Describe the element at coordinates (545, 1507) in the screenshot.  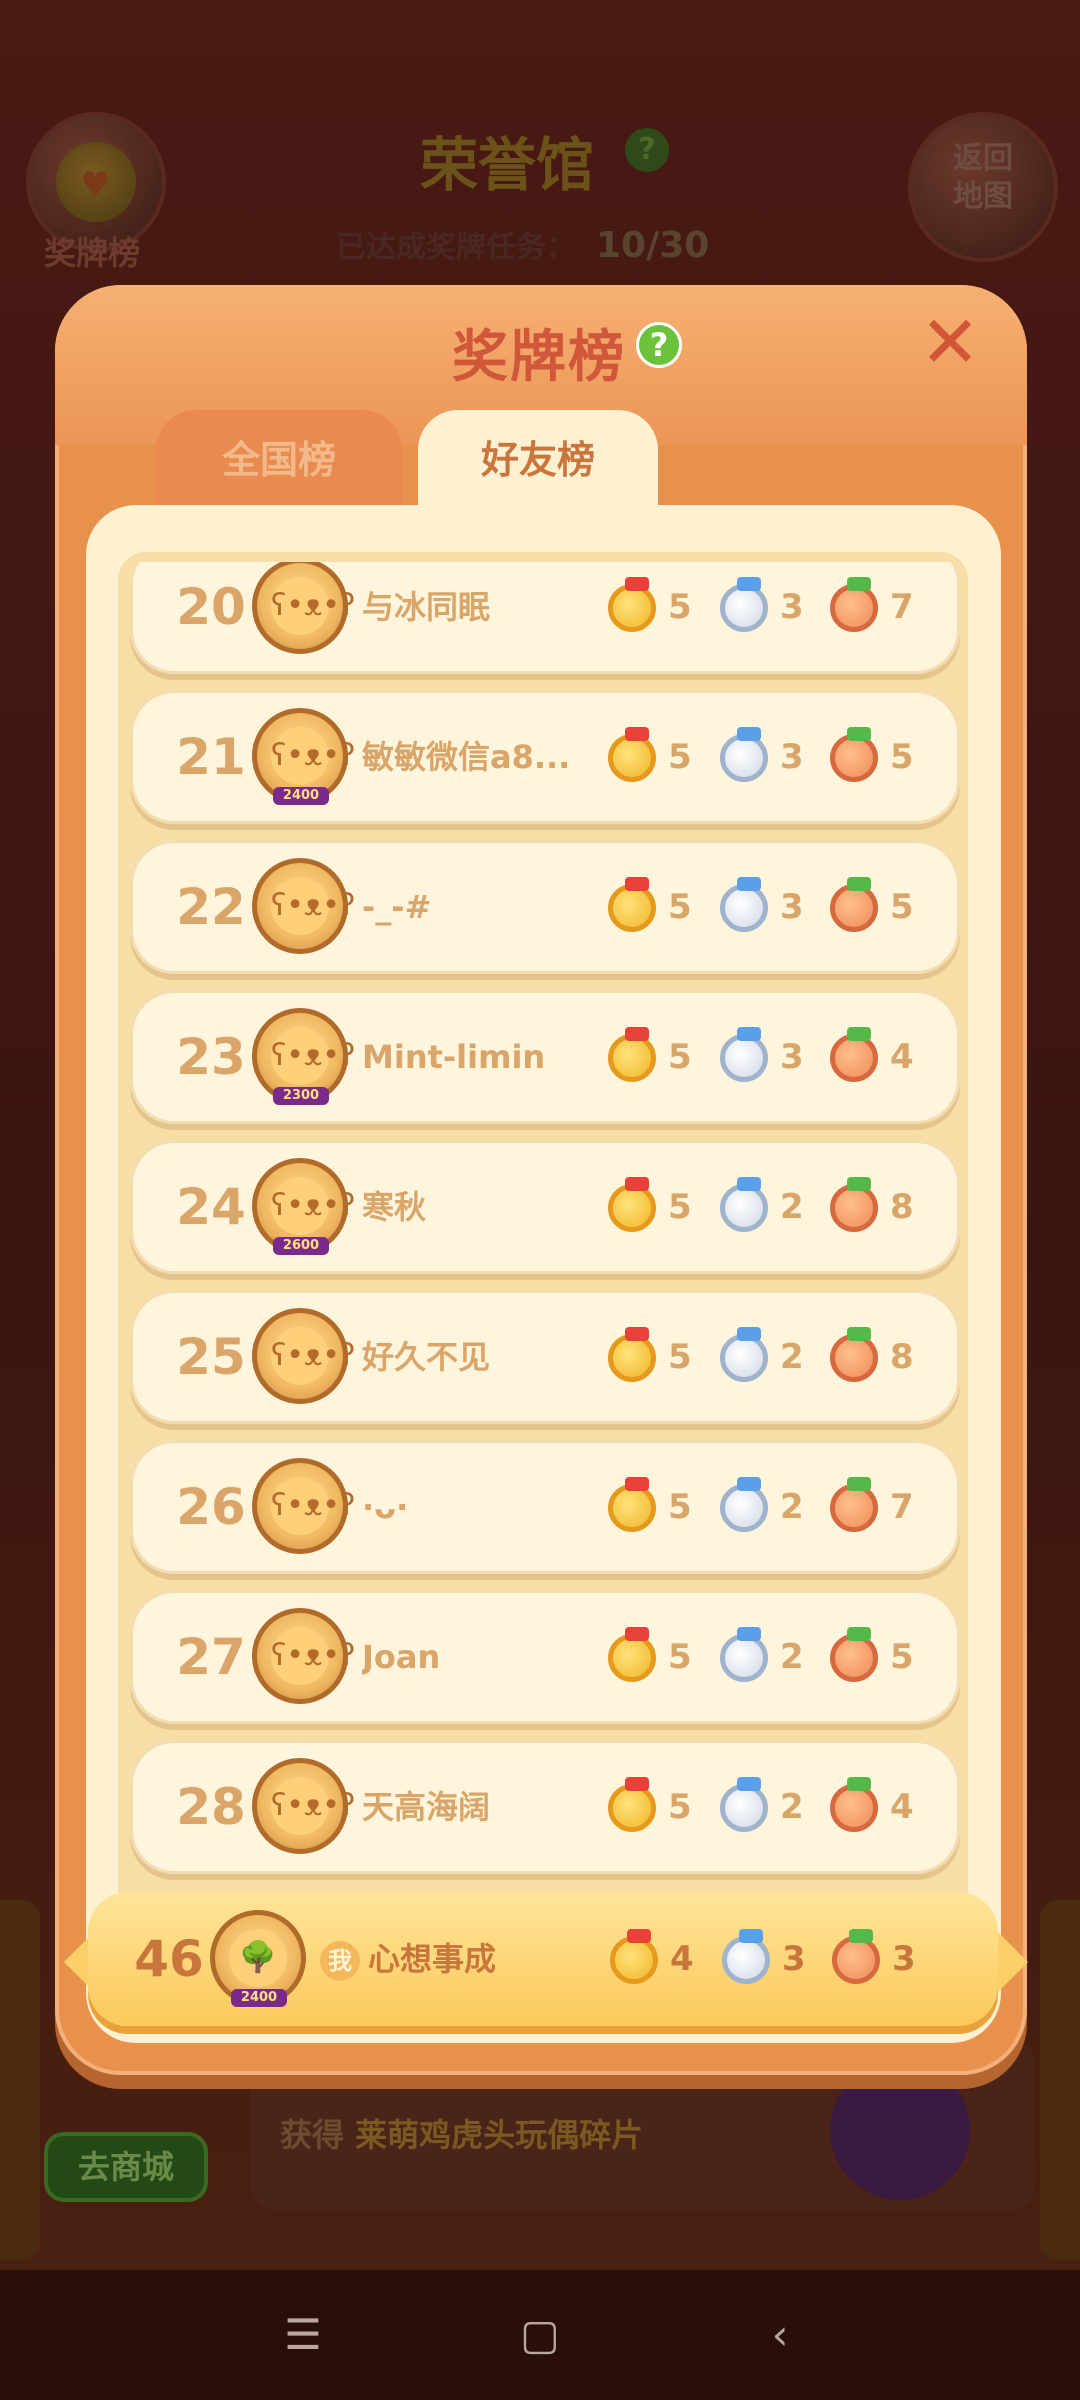
I see `leaderboard-row: 26 ʕ•ᴥ•ʔ ·ᴗ· 5 2 7` at that location.